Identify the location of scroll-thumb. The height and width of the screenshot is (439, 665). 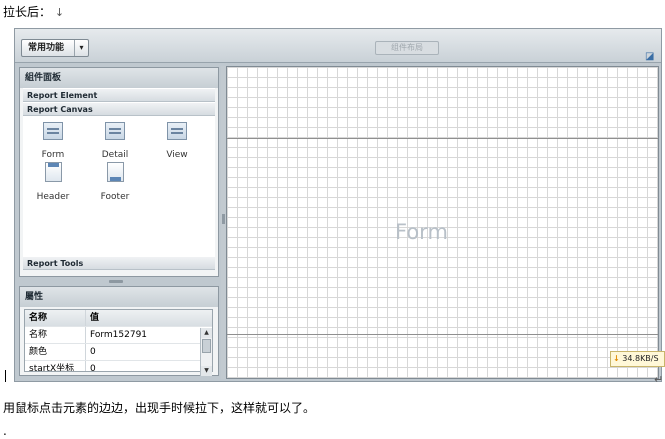
(206, 346).